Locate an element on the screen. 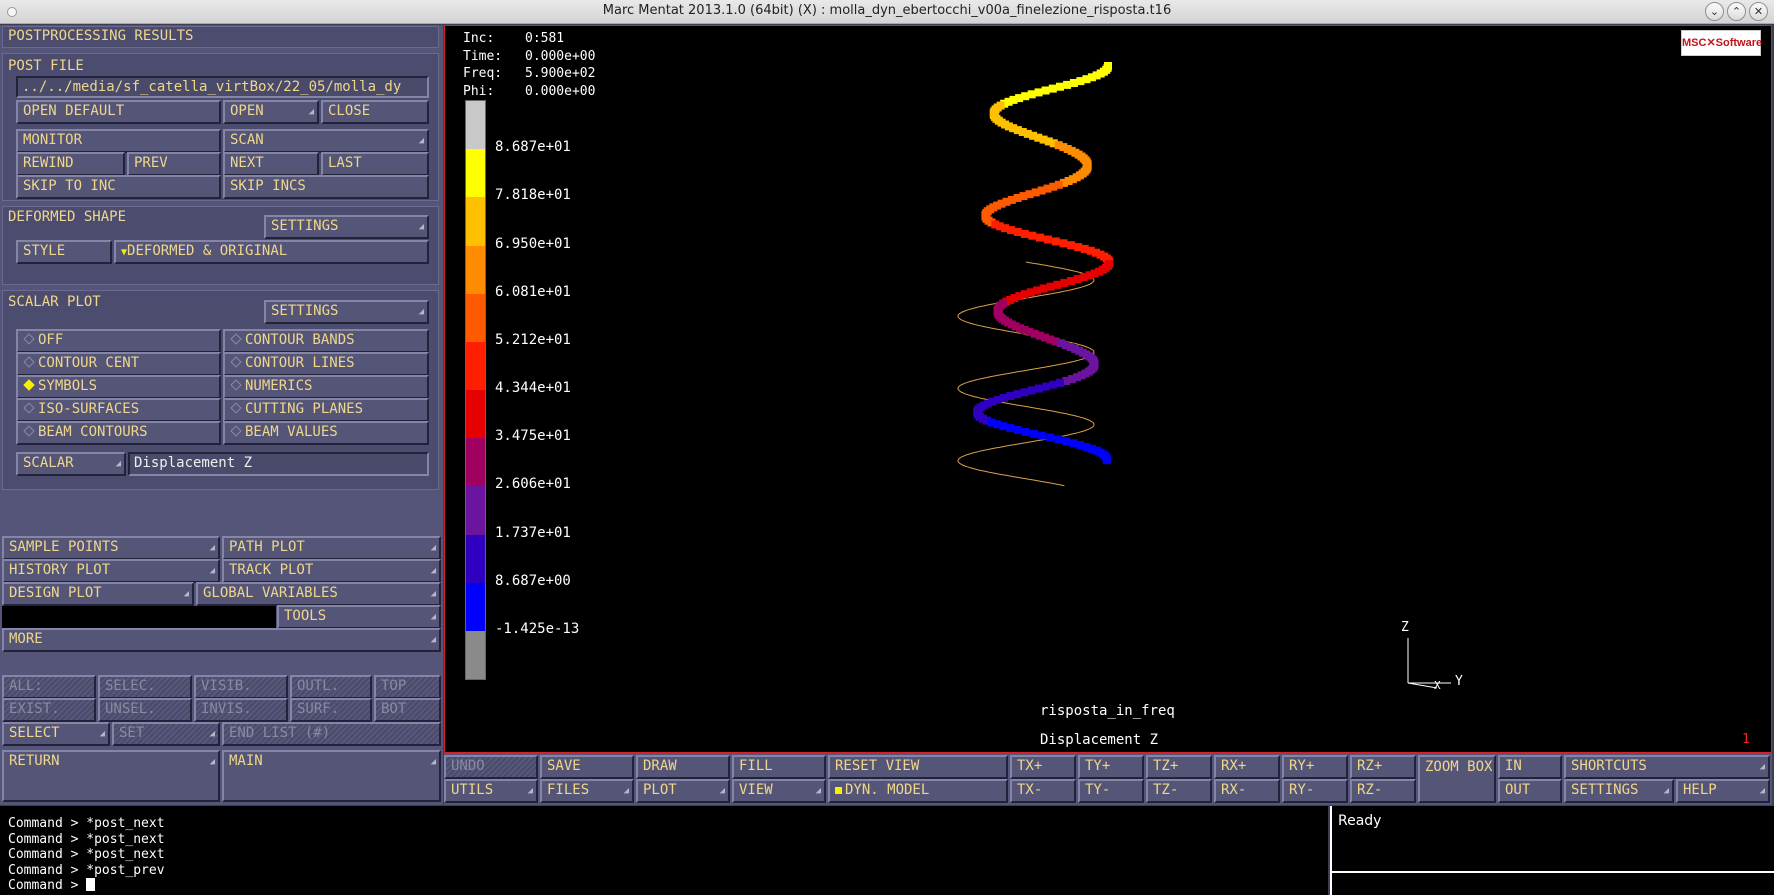  shortcuts-button: SHORTCUTS ◢ is located at coordinates (1667, 767).